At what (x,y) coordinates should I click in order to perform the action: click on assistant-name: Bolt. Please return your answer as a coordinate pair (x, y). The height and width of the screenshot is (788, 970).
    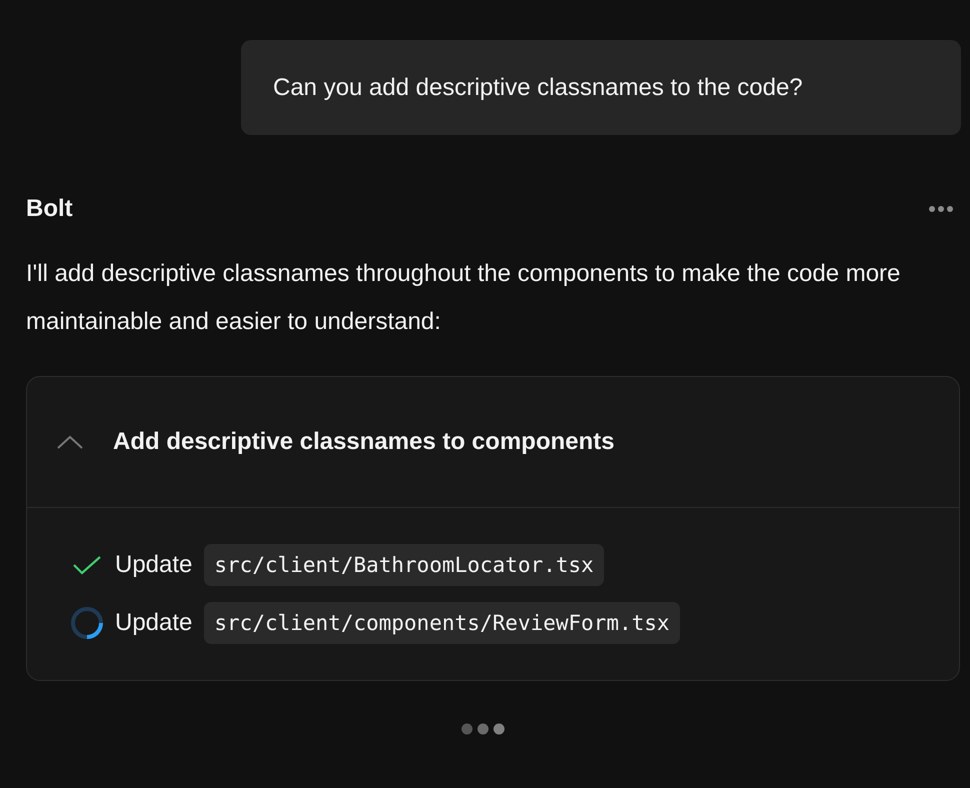
    Looking at the image, I should click on (49, 209).